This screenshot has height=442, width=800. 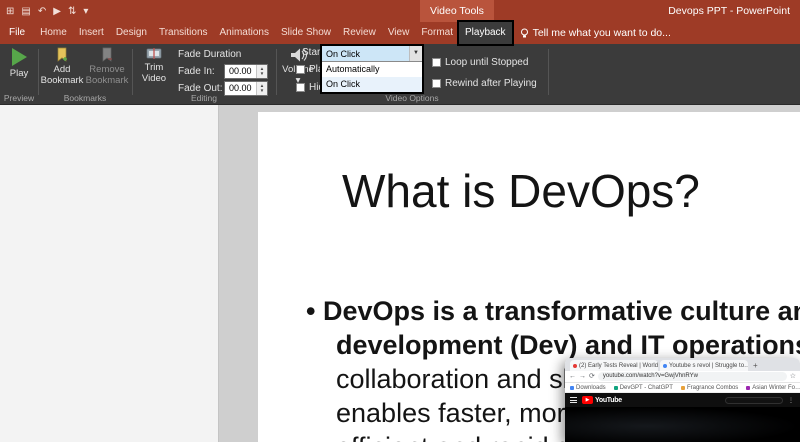 I want to click on tab-view: View, so click(x=399, y=33).